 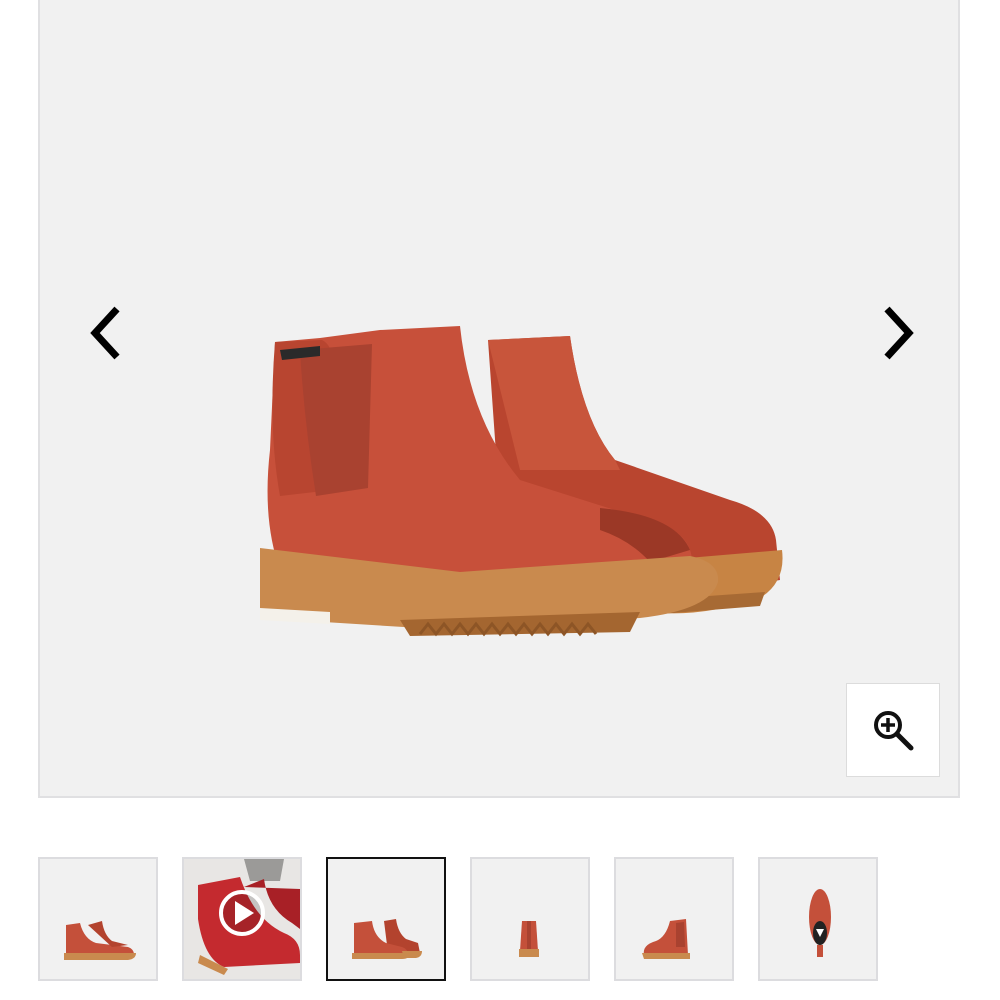 I want to click on thumbnail-2-video, so click(x=242, y=919).